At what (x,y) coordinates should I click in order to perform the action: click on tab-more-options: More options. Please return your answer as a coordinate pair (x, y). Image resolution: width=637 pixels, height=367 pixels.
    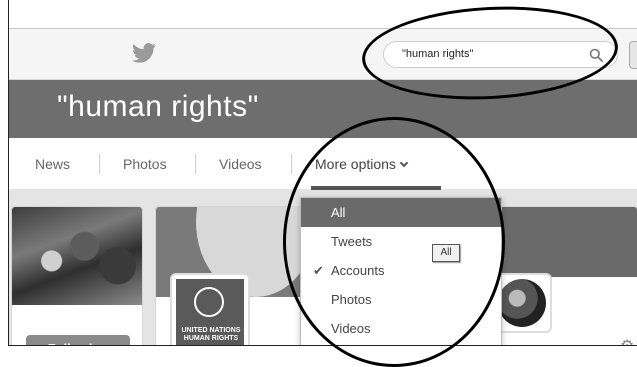
    Looking at the image, I should click on (362, 164).